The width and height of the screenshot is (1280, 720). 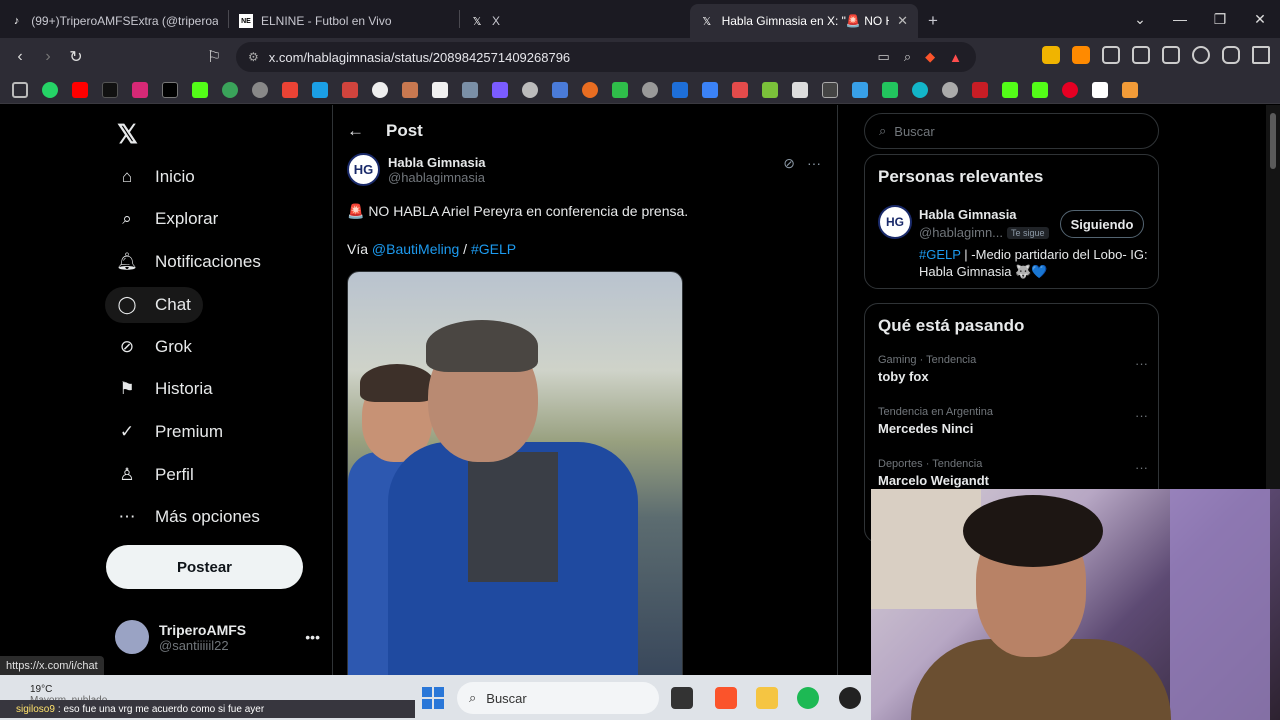 I want to click on browser-tab-2: NE ELNINE - Futbol en Vivo, so click(x=344, y=21).